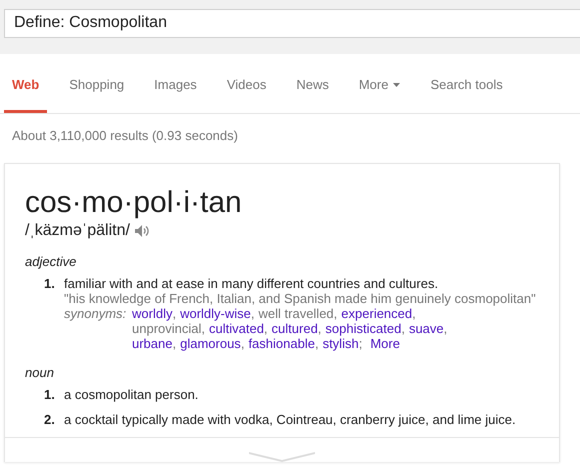 This screenshot has width=580, height=466. What do you see at coordinates (152, 313) in the screenshot?
I see `synonym-link: worldly` at bounding box center [152, 313].